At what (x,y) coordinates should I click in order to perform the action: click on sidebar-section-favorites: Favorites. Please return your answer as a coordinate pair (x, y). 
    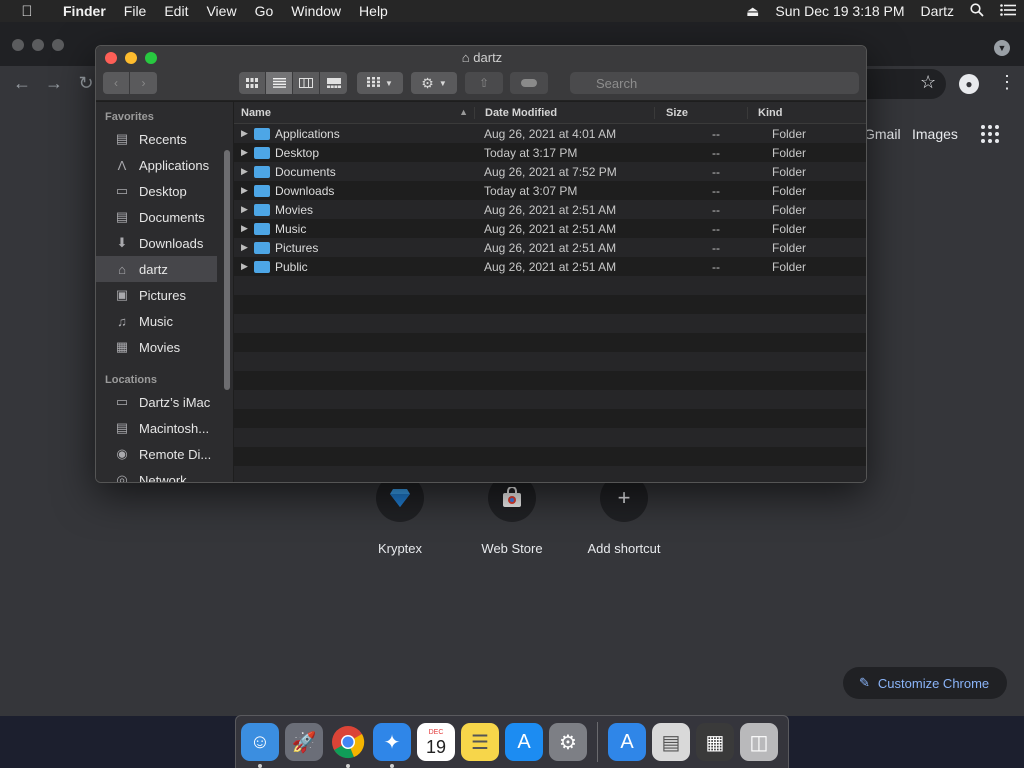
    Looking at the image, I should click on (129, 117).